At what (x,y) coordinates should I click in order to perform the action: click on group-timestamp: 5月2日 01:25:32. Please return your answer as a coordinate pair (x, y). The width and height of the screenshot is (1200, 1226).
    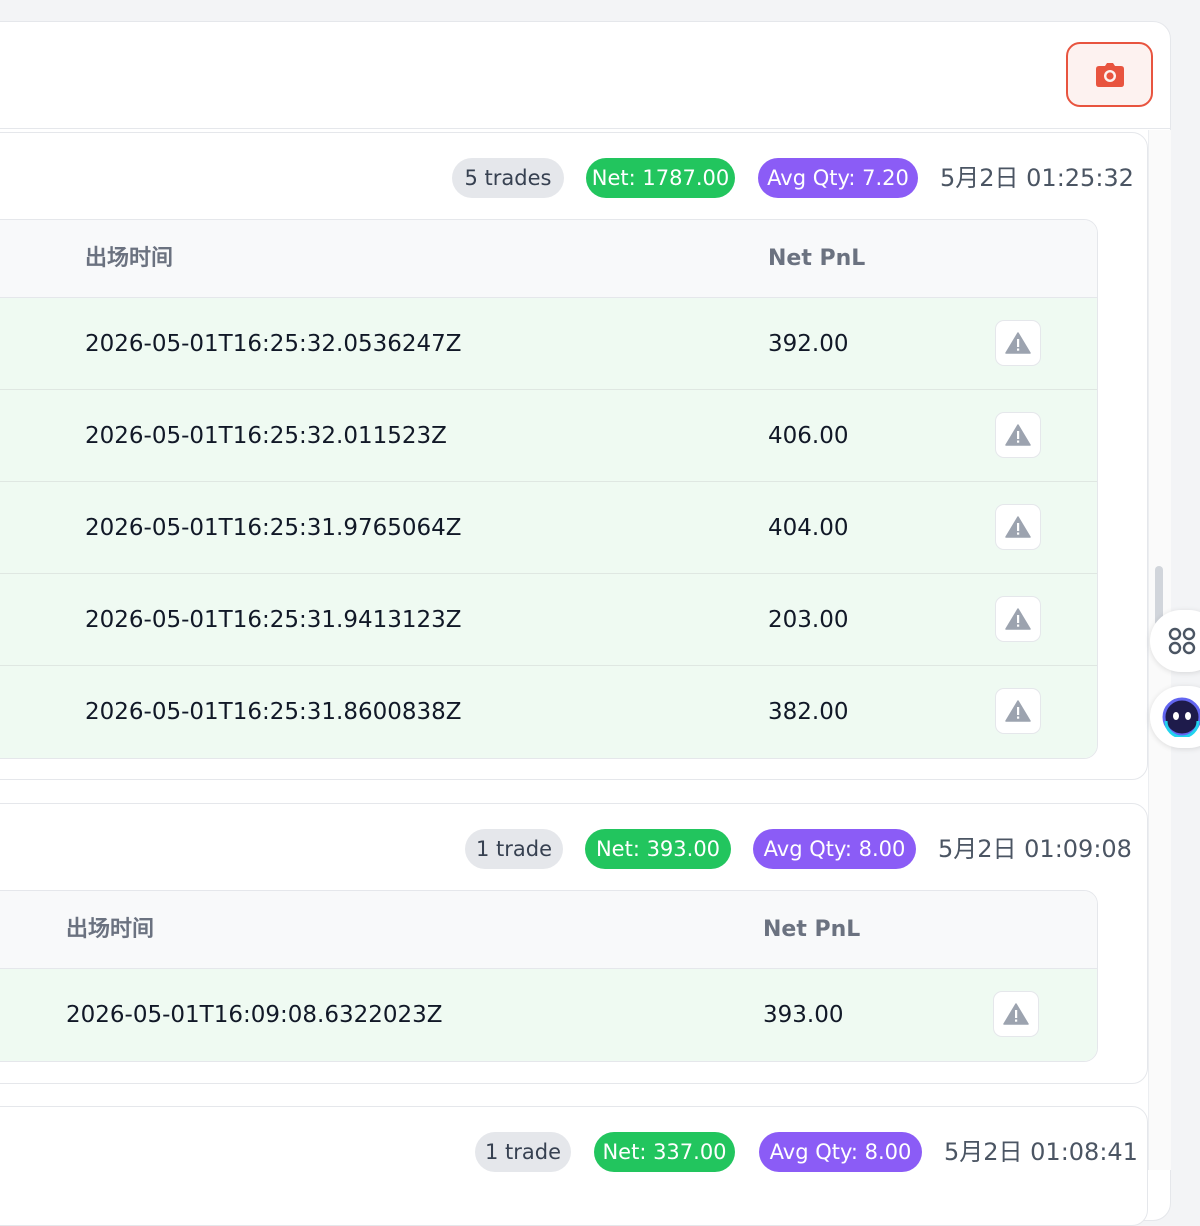
    Looking at the image, I should click on (1037, 178).